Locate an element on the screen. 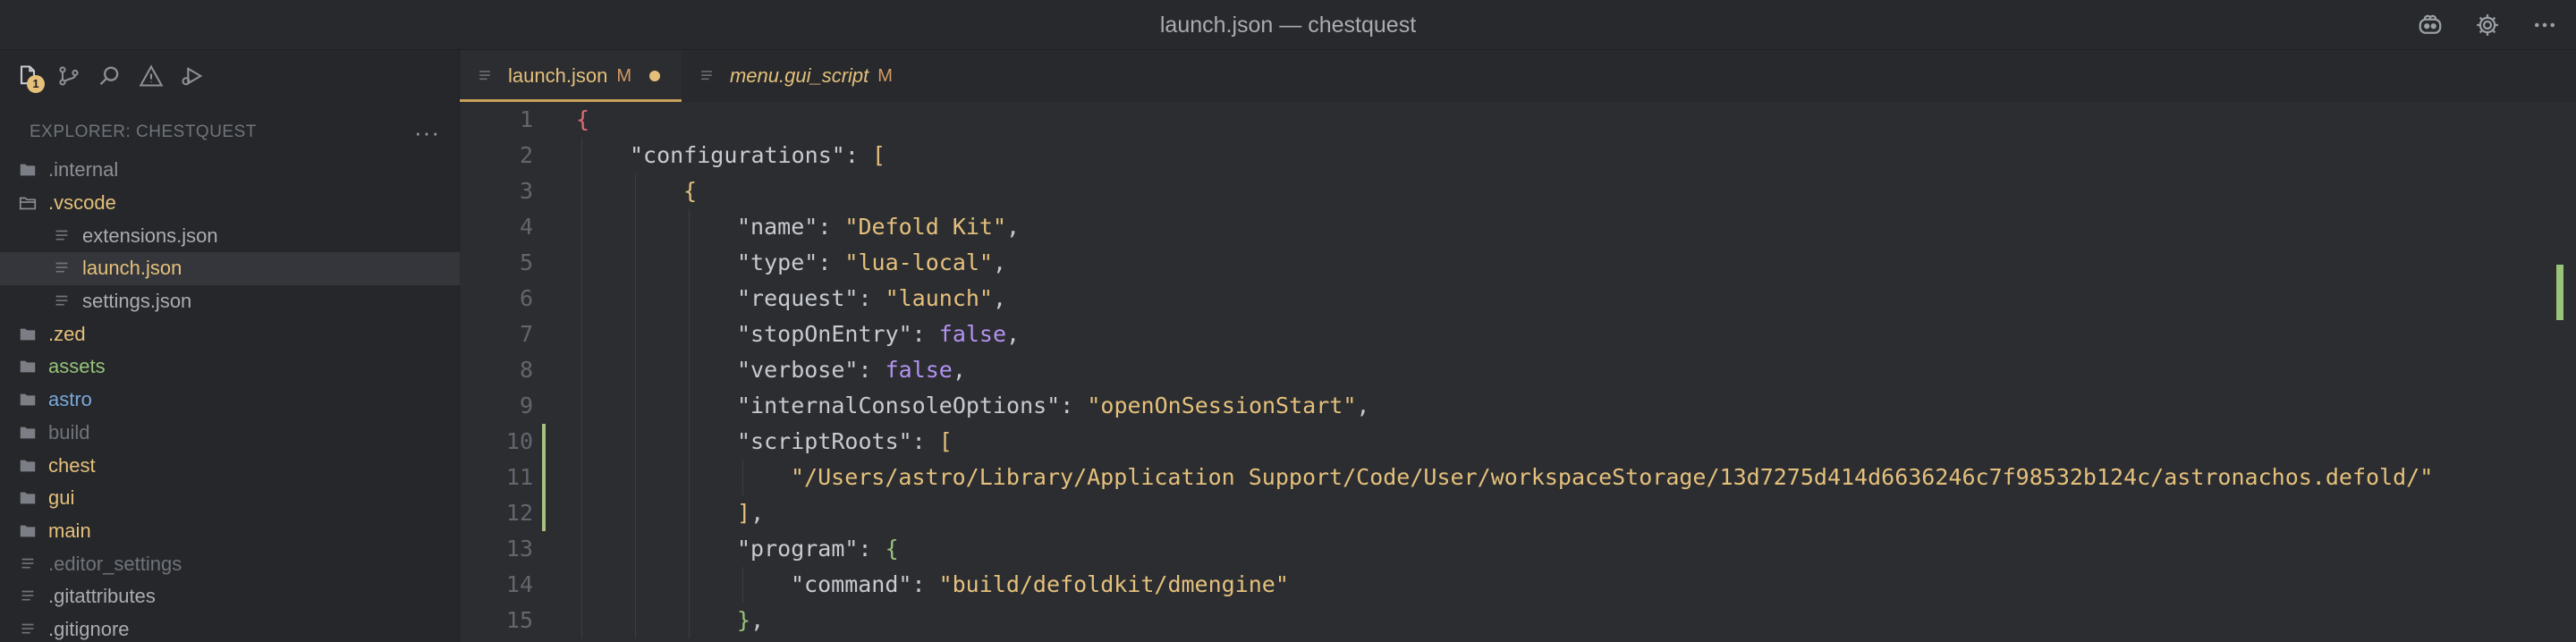 Image resolution: width=2576 pixels, height=642 pixels. code-line: 1{ is located at coordinates (1518, 120).